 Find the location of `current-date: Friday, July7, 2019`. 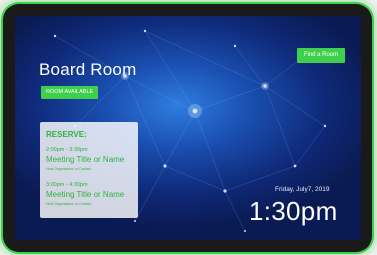

current-date: Friday, July7, 2019 is located at coordinates (302, 189).